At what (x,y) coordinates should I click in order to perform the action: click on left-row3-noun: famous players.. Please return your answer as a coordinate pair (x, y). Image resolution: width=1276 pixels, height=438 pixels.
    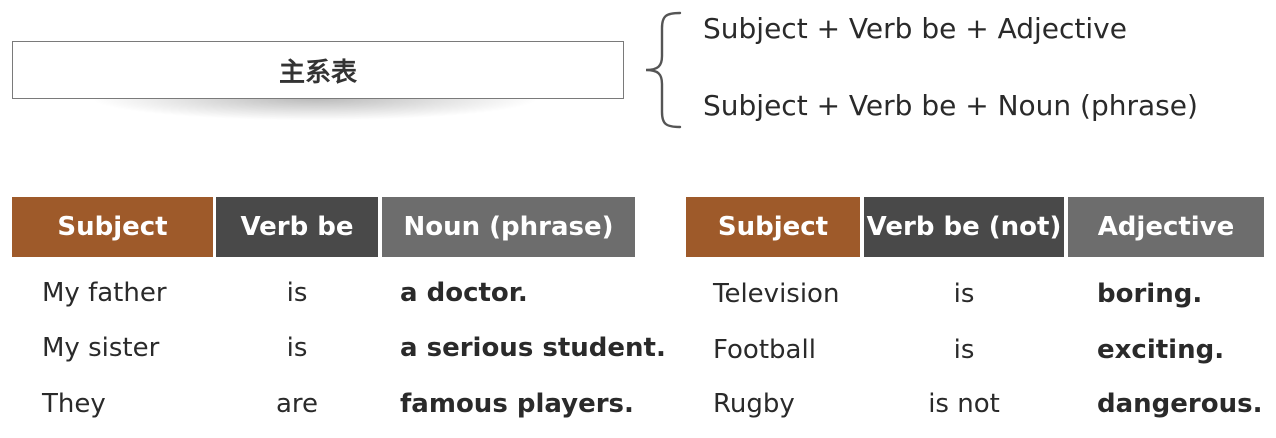
    Looking at the image, I should click on (517, 404).